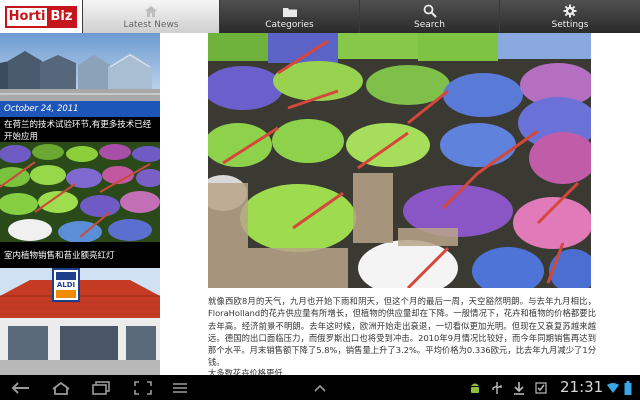 This screenshot has width=640, height=400. I want to click on battery-icon, so click(628, 387).